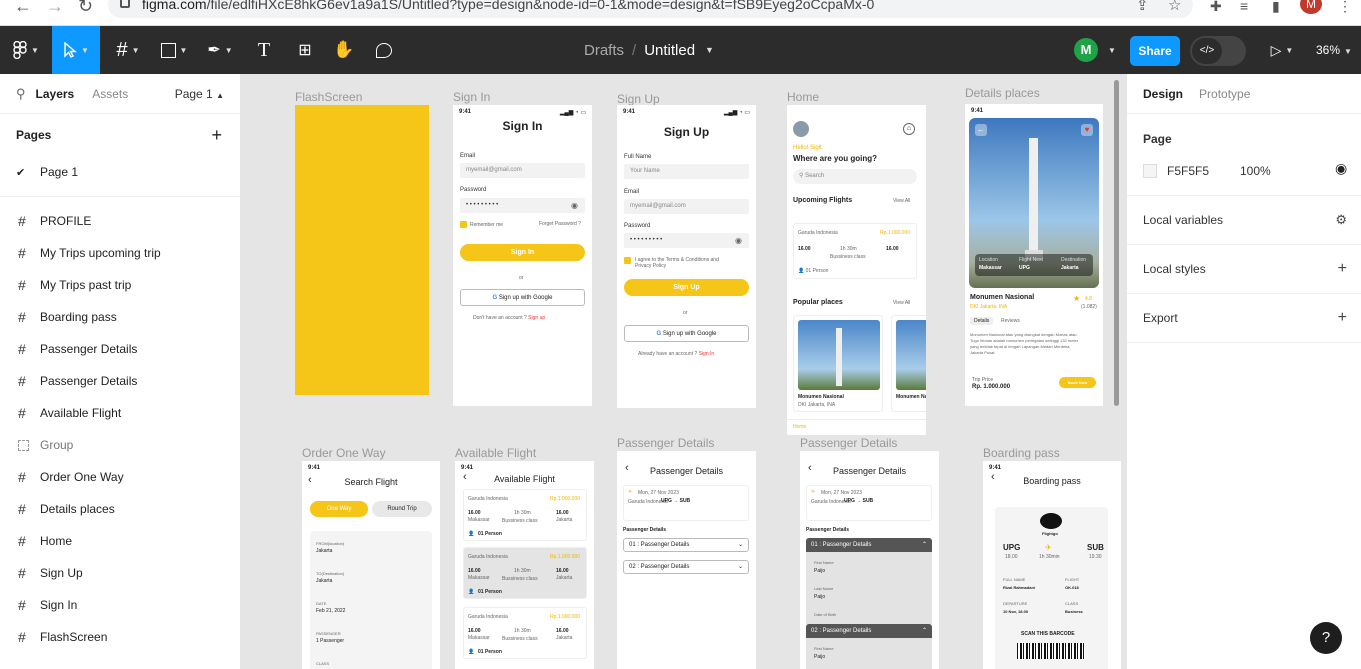 Image resolution: width=1361 pixels, height=669 pixels. What do you see at coordinates (220, 50) in the screenshot?
I see `pen-tool-button: ✒ ▼` at bounding box center [220, 50].